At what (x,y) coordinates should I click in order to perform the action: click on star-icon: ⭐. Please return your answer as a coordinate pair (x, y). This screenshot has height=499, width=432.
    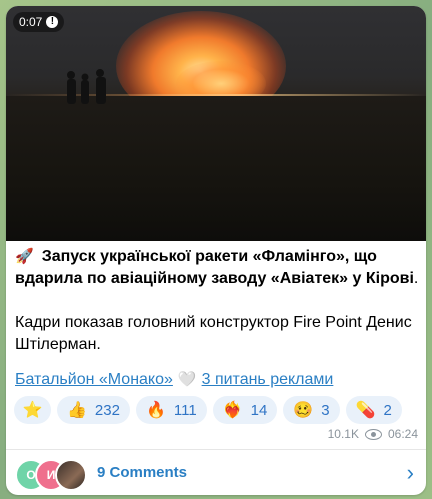
    Looking at the image, I should click on (32, 410).